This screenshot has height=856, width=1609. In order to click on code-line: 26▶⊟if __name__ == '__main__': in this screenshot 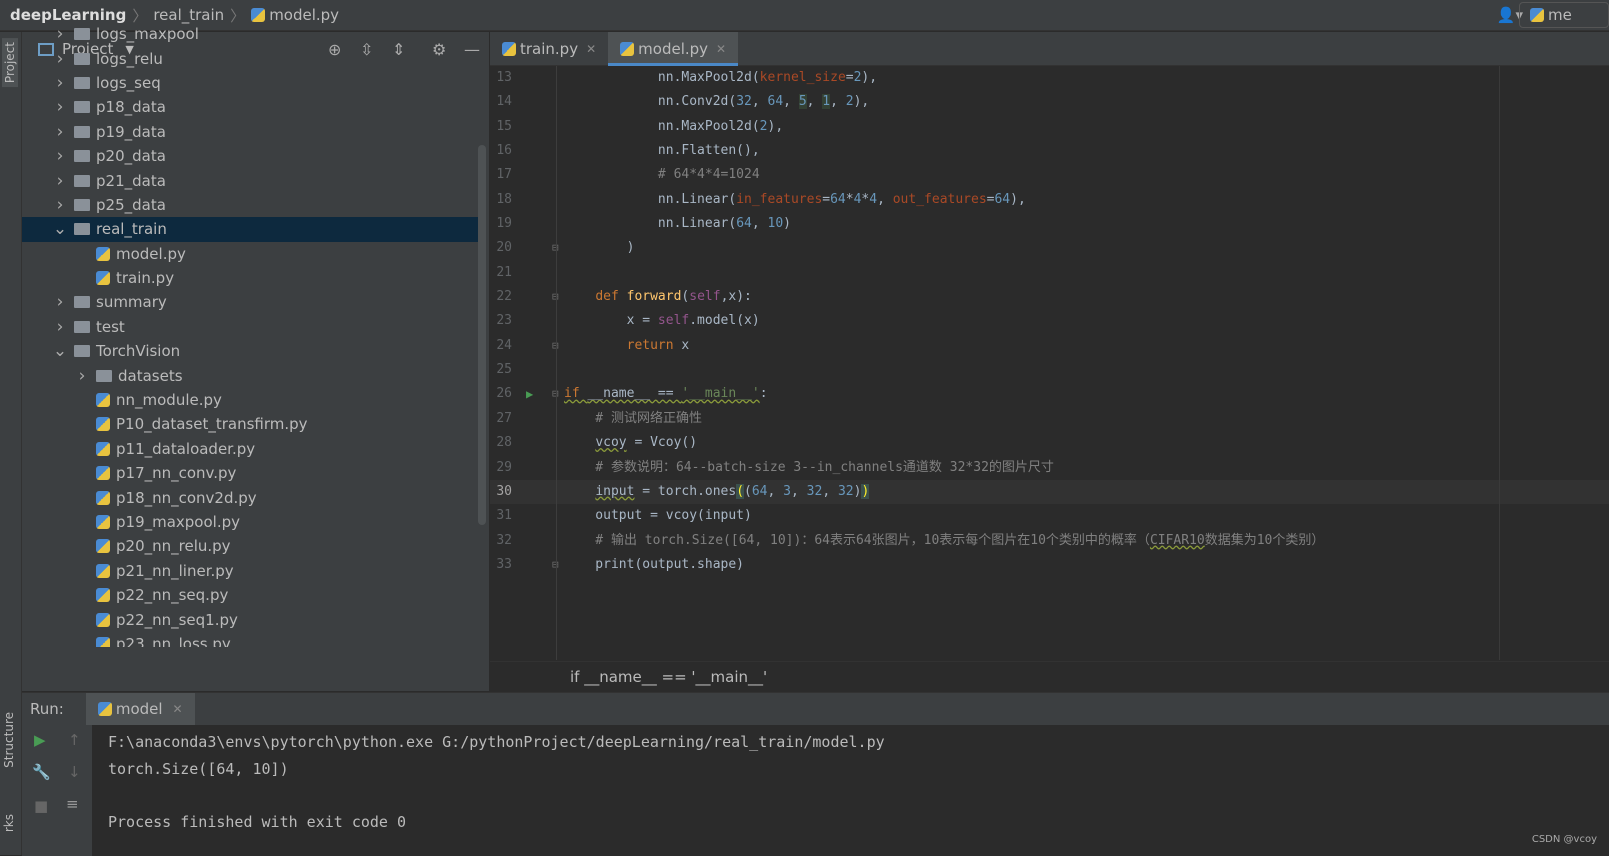, I will do `click(1049, 394)`.